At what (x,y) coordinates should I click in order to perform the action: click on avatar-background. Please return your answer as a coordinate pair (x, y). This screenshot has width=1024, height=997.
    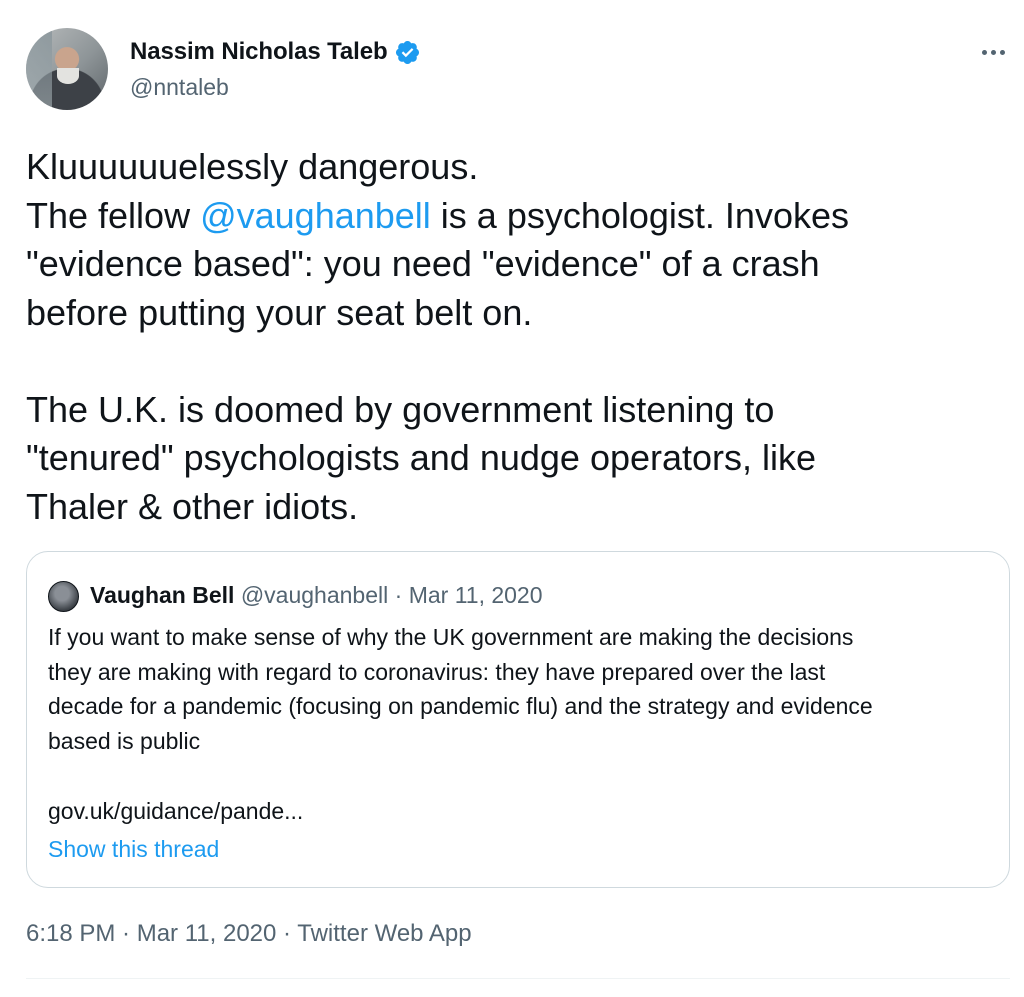
    Looking at the image, I should click on (39, 69).